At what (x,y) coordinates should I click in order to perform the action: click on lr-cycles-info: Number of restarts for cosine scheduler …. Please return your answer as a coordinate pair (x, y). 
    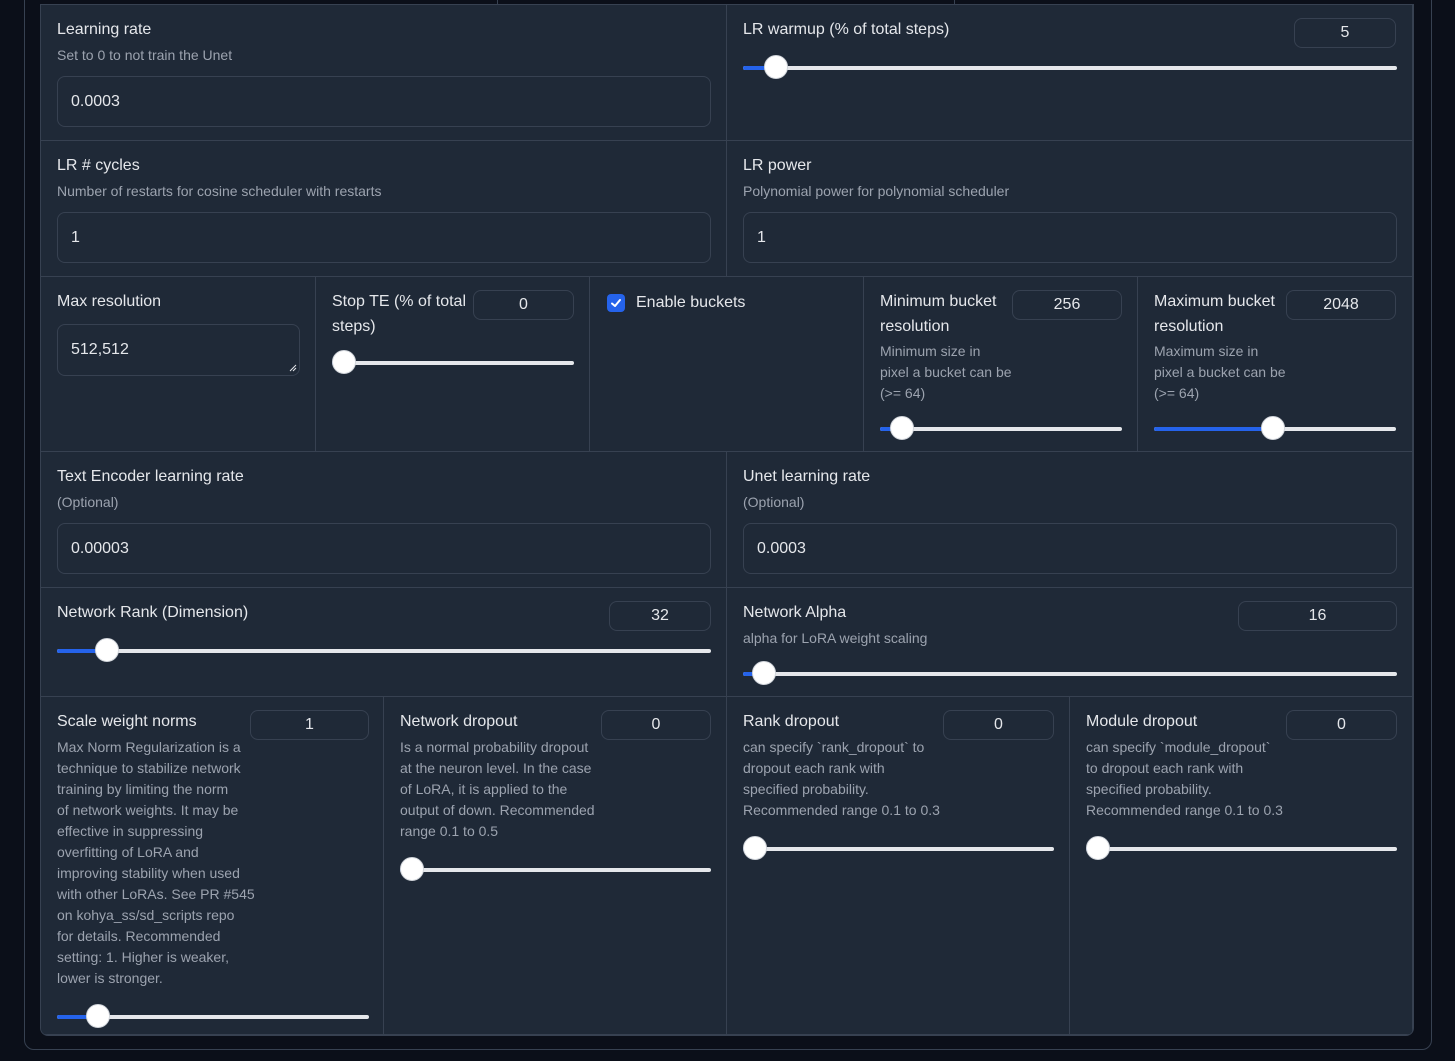
    Looking at the image, I should click on (219, 191).